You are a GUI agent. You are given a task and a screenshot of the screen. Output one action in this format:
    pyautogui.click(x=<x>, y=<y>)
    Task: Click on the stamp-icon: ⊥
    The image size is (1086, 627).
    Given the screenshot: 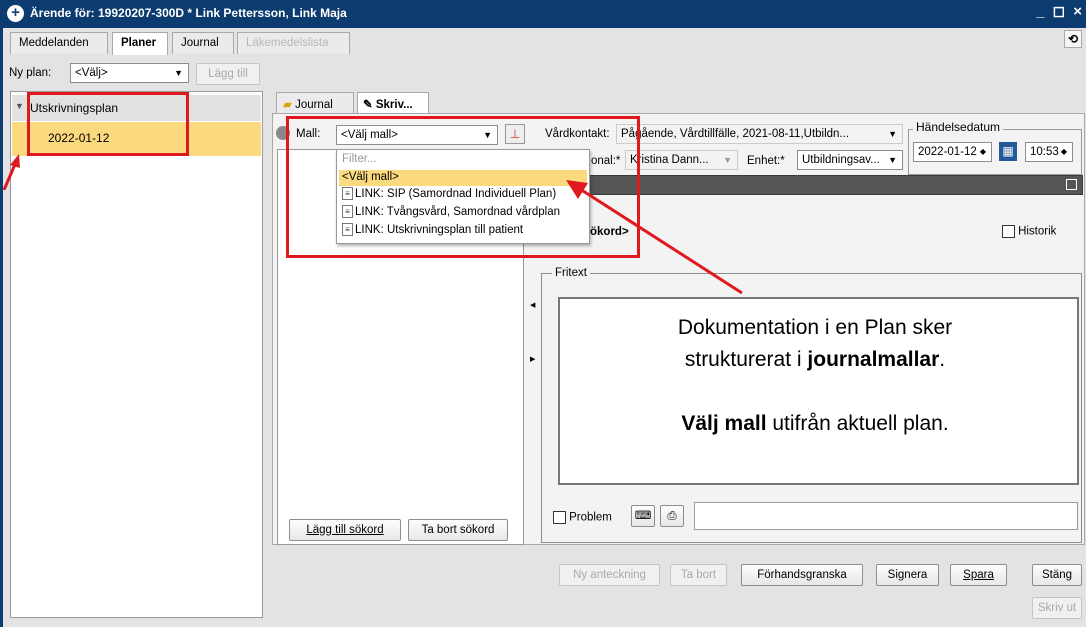 What is the action you would take?
    pyautogui.click(x=515, y=134)
    